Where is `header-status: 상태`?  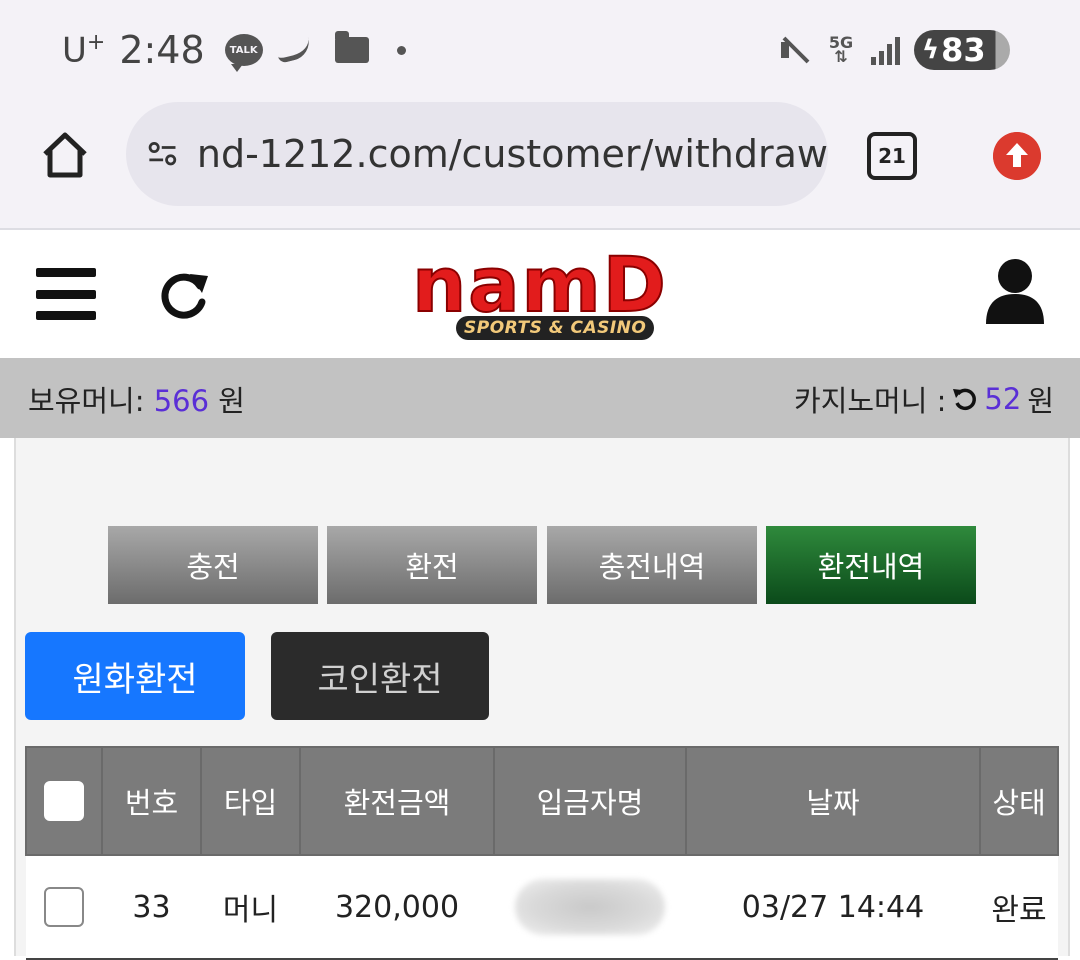 header-status: 상태 is located at coordinates (1019, 801).